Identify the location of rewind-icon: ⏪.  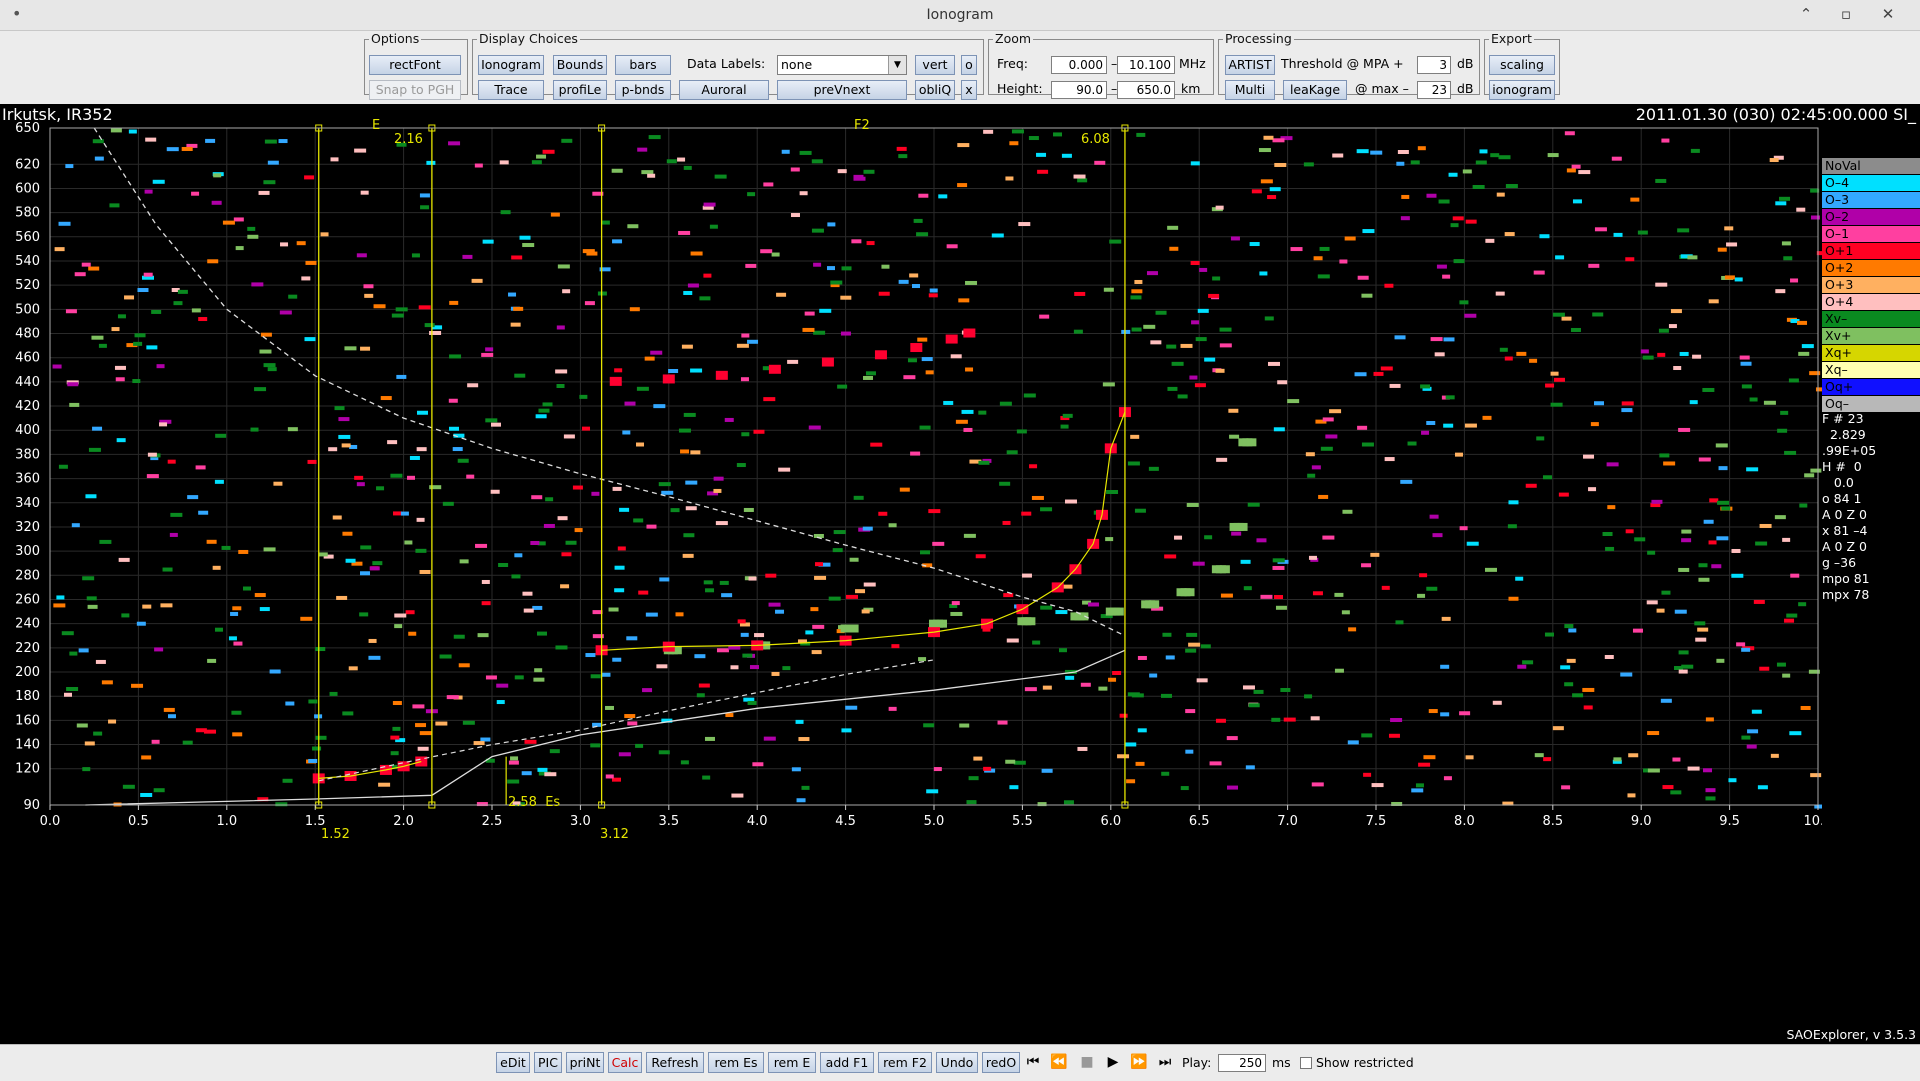
(1059, 1062).